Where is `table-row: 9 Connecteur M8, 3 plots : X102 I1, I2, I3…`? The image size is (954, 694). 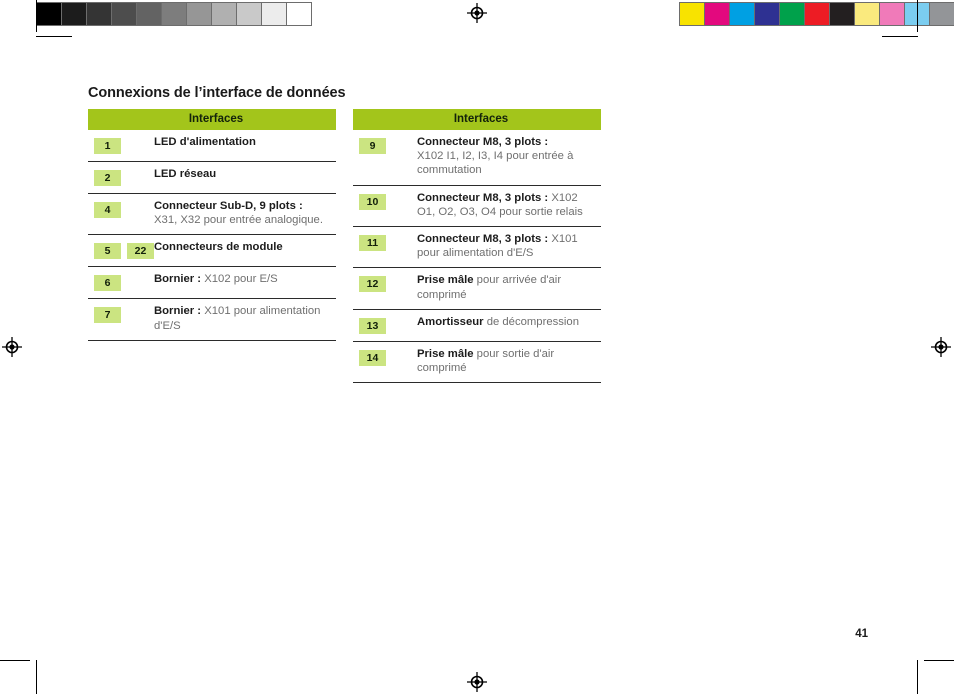
table-row: 9 Connecteur M8, 3 plots : X102 I1, I2, I3… is located at coordinates (477, 158).